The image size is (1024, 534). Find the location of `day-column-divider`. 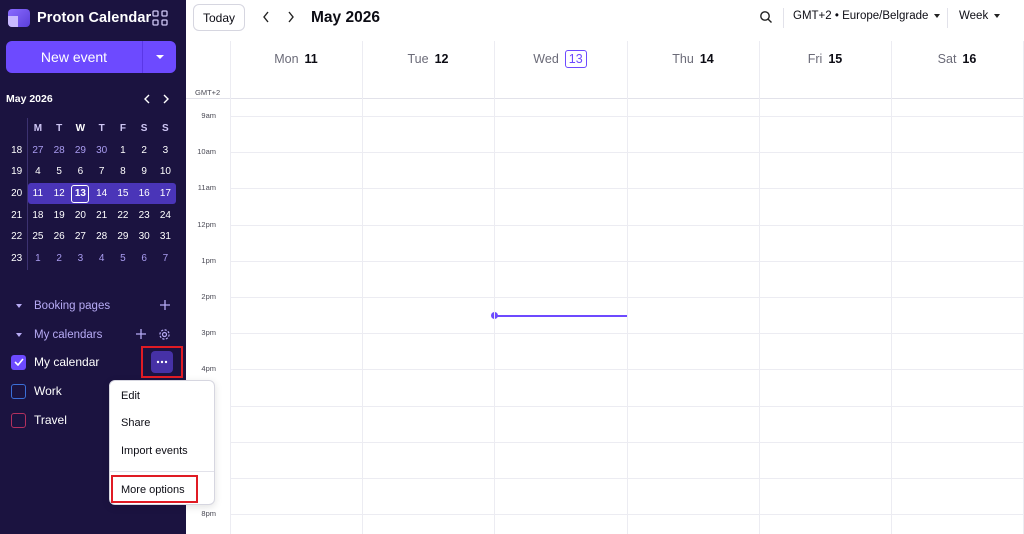

day-column-divider is located at coordinates (362, 287).